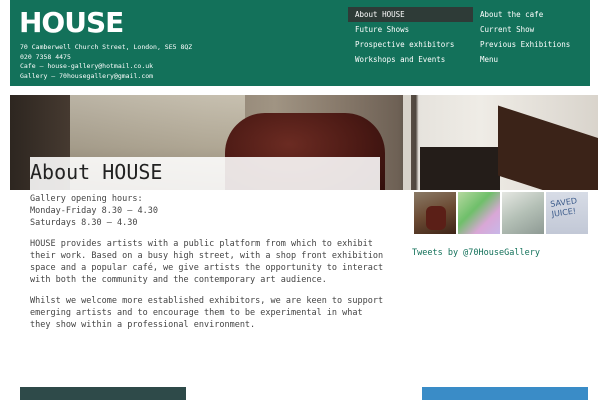  I want to click on nav-future-shows: Future Shows, so click(410, 29).